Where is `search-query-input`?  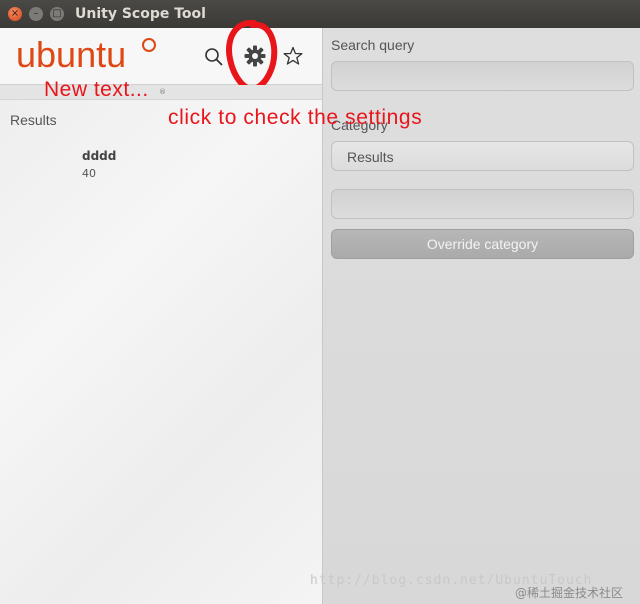
search-query-input is located at coordinates (482, 76).